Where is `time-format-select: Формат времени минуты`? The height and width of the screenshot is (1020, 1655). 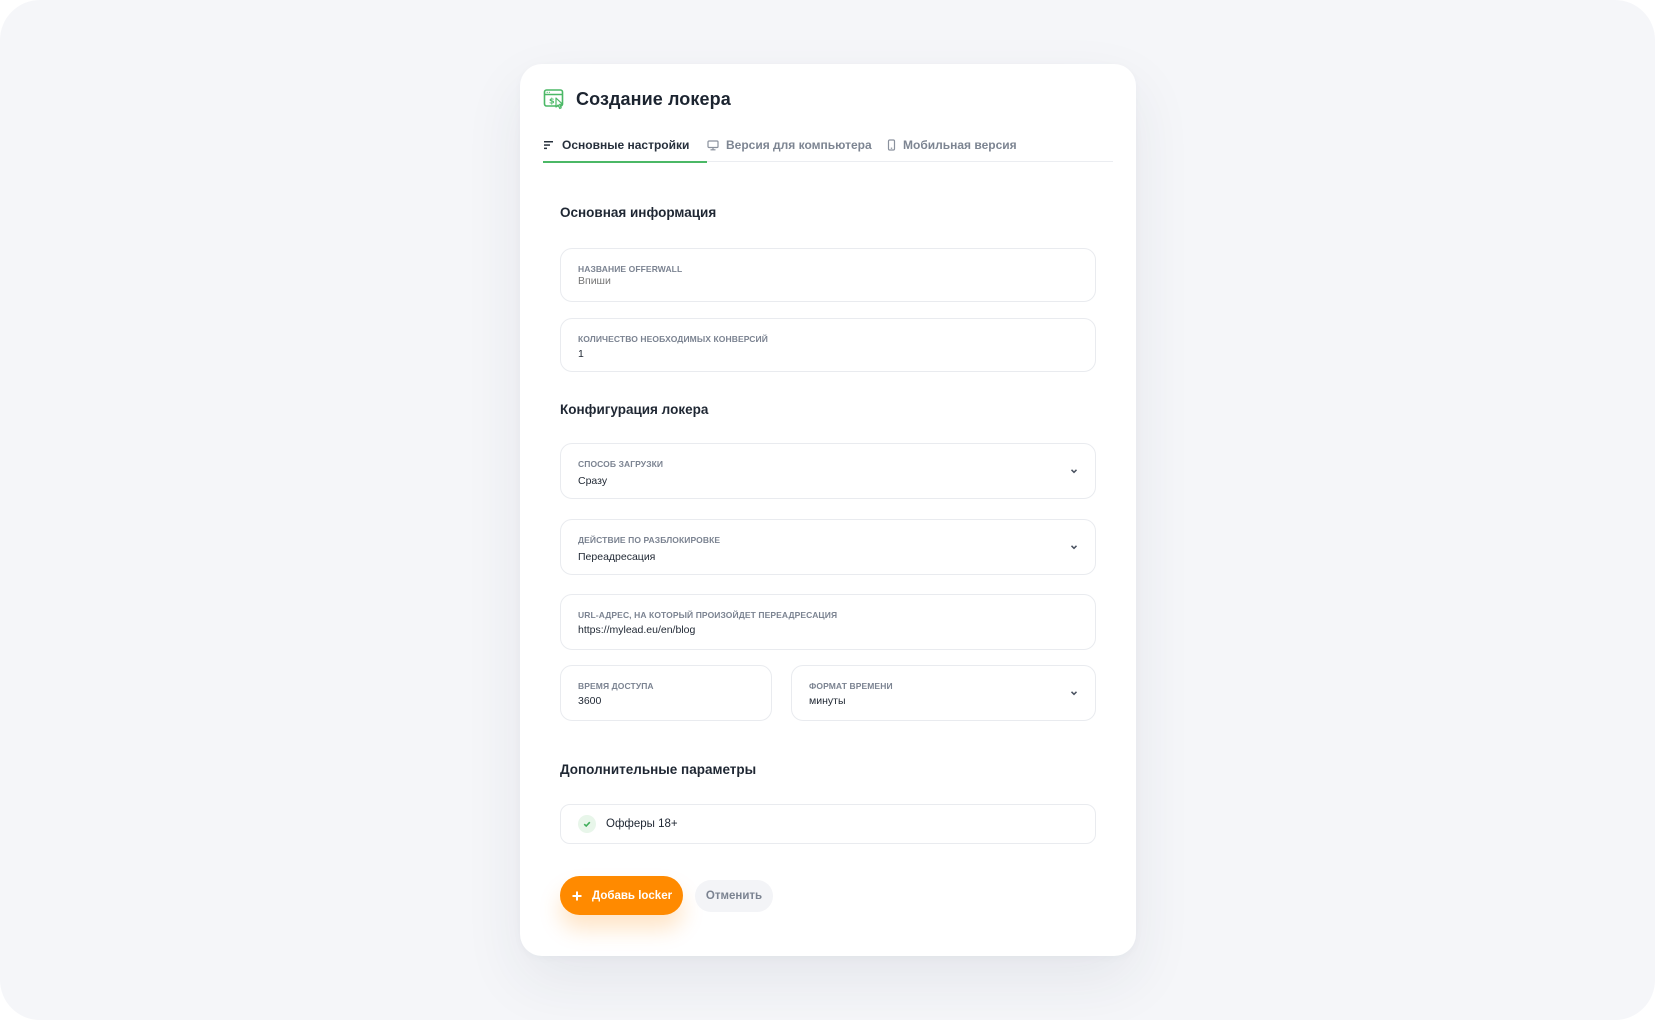 time-format-select: Формат времени минуты is located at coordinates (943, 693).